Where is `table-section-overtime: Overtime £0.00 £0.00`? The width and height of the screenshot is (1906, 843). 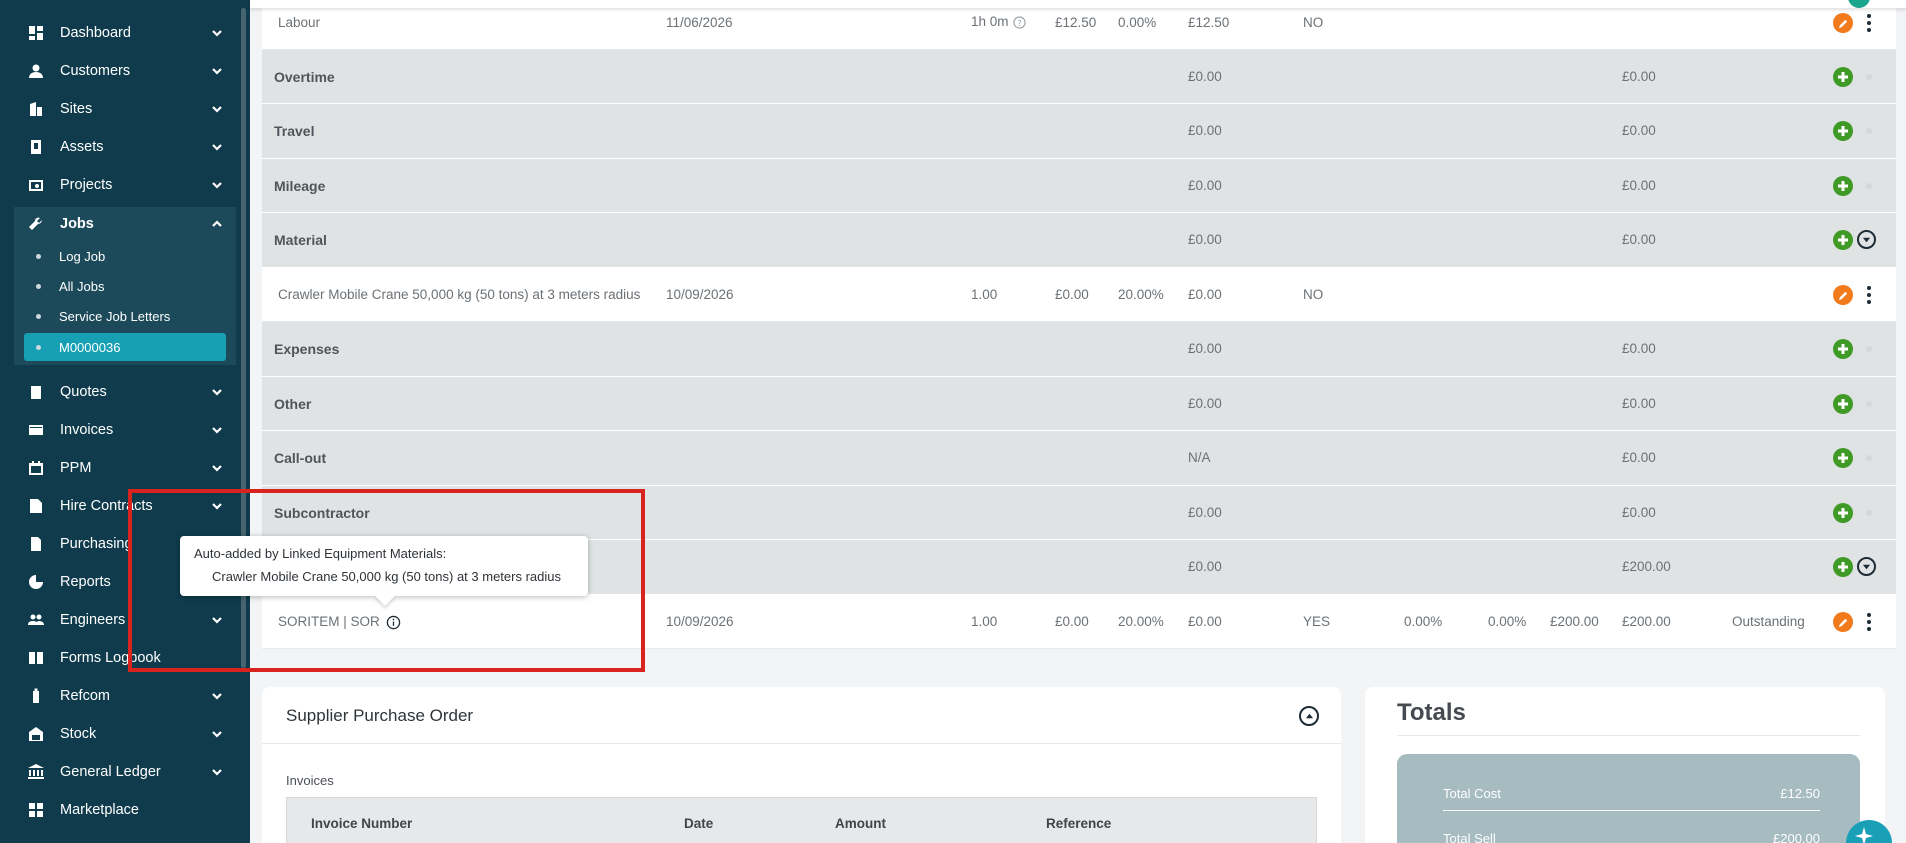
table-section-overtime: Overtime £0.00 £0.00 is located at coordinates (1079, 77).